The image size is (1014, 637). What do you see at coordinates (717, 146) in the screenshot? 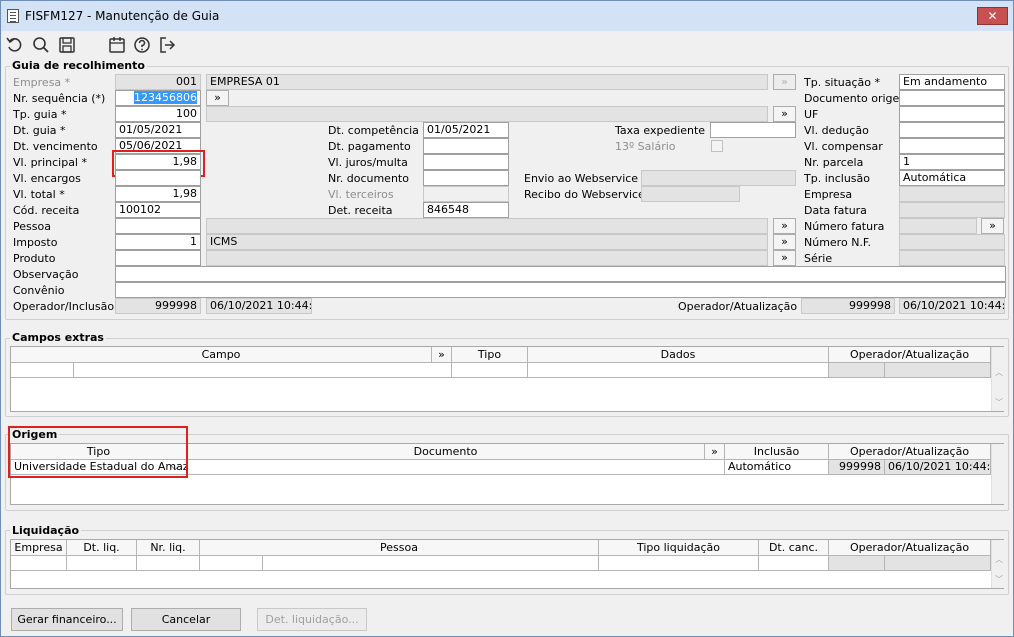
I see `decimo-terceiro-checkbox` at bounding box center [717, 146].